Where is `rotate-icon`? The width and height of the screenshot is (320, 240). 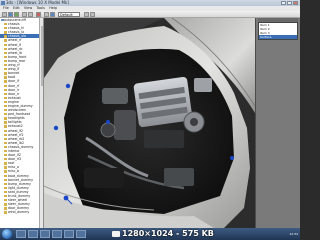 rotate-icon is located at coordinates (86, 14).